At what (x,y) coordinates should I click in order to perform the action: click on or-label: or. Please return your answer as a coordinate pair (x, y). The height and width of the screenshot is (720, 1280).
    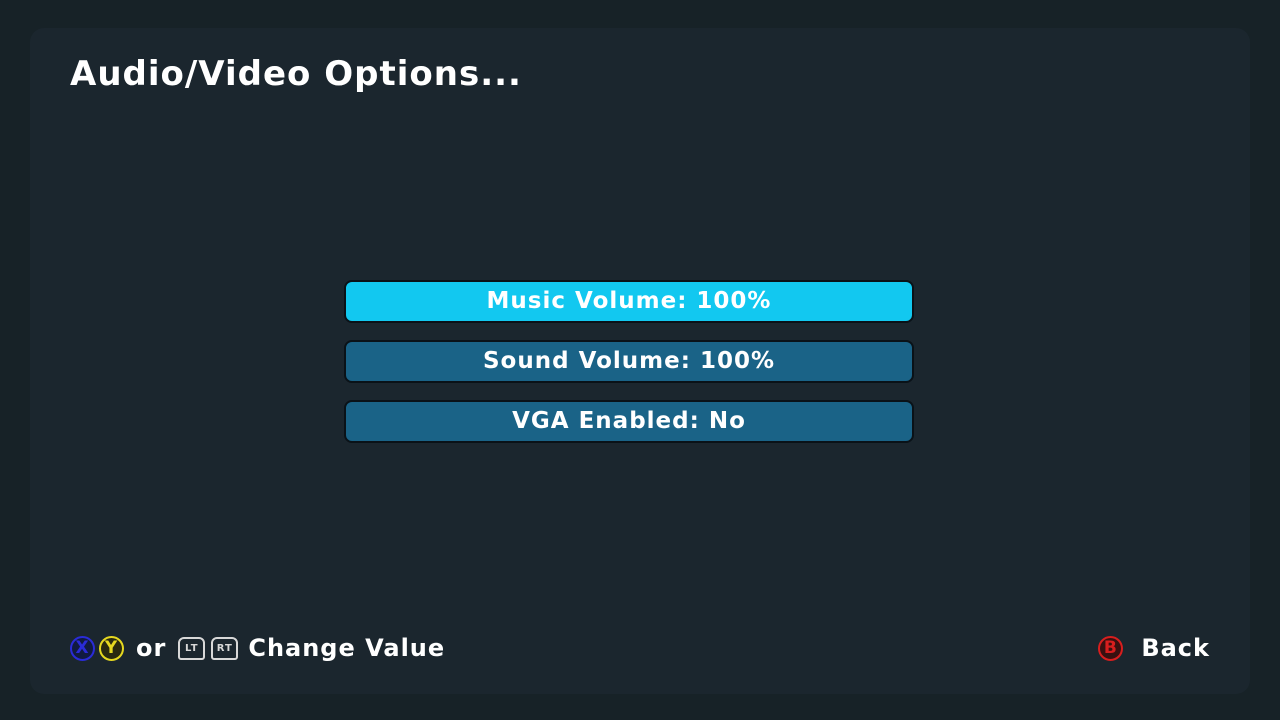
    Looking at the image, I should click on (151, 648).